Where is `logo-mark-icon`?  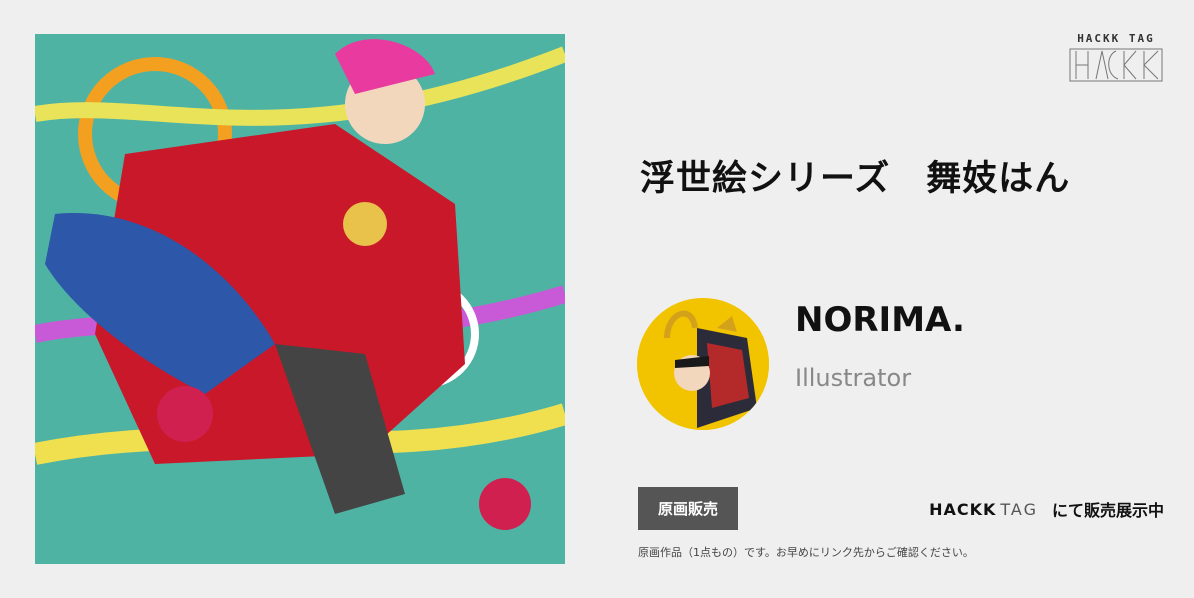 logo-mark-icon is located at coordinates (1116, 65).